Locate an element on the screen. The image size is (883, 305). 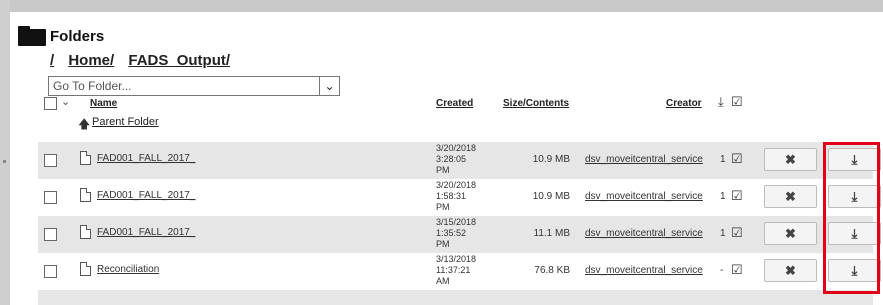
folders-header: Folders is located at coordinates (61, 36).